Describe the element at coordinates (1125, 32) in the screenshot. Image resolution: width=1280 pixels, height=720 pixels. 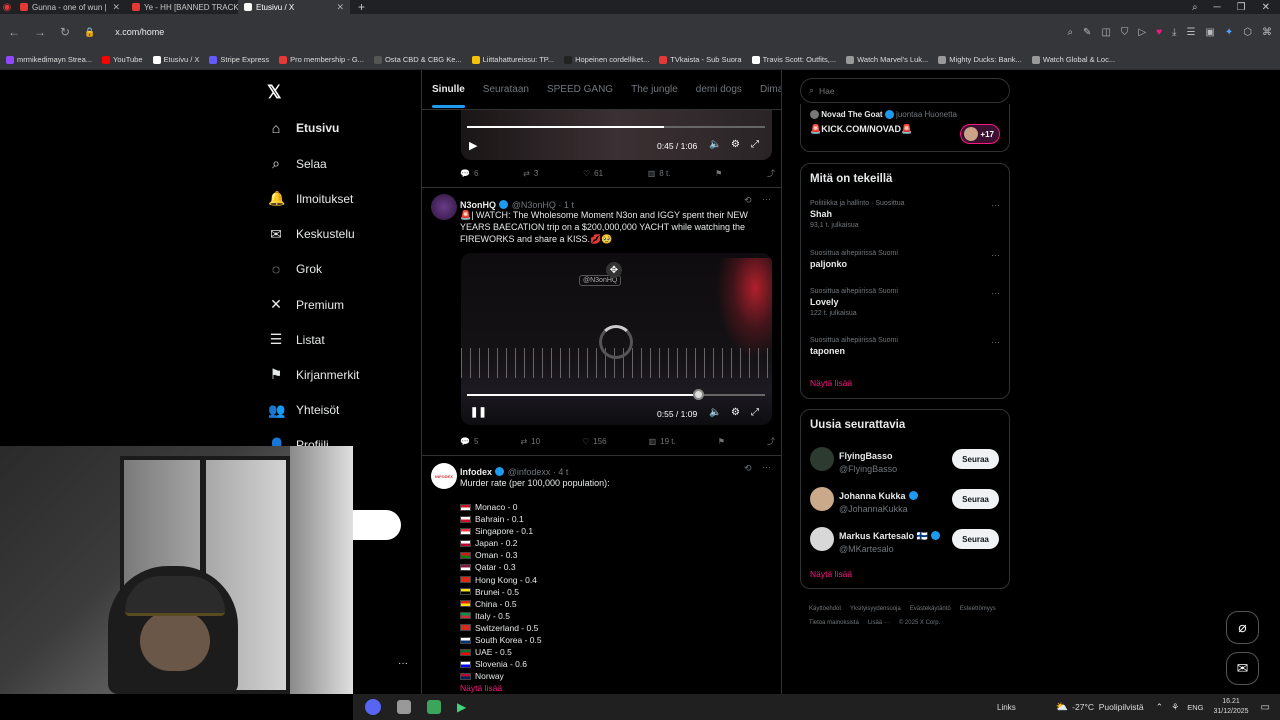
I see `shield-icon: ⛉` at that location.